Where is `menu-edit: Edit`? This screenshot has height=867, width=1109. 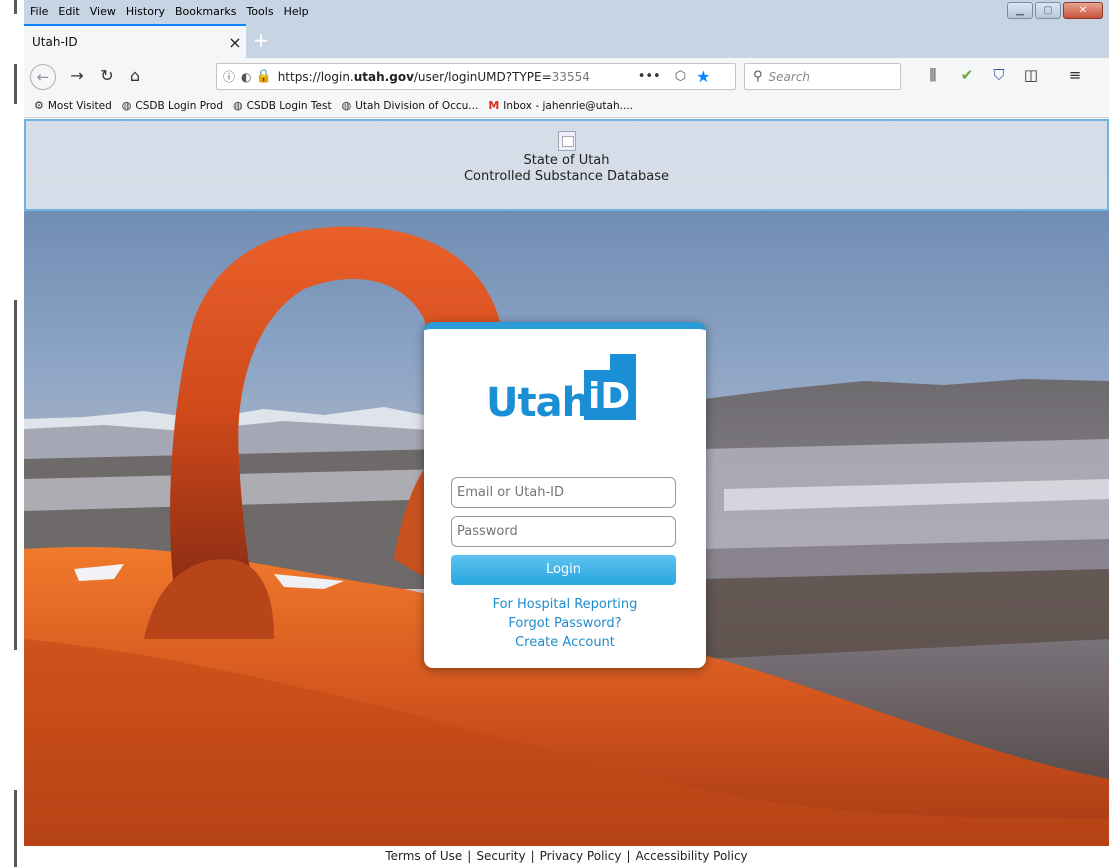
menu-edit: Edit is located at coordinates (68, 11).